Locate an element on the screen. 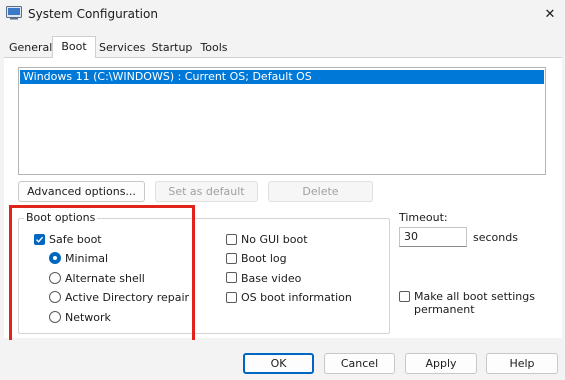 This screenshot has width=565, height=380. no-gui-boot-checkbox is located at coordinates (231, 239).